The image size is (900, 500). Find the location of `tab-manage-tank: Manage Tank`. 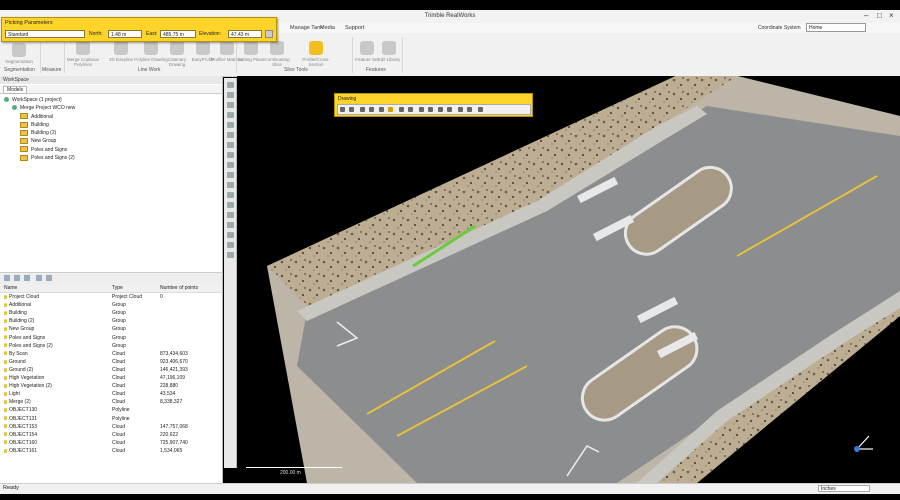

tab-manage-tank: Manage Tank is located at coordinates (306, 28).